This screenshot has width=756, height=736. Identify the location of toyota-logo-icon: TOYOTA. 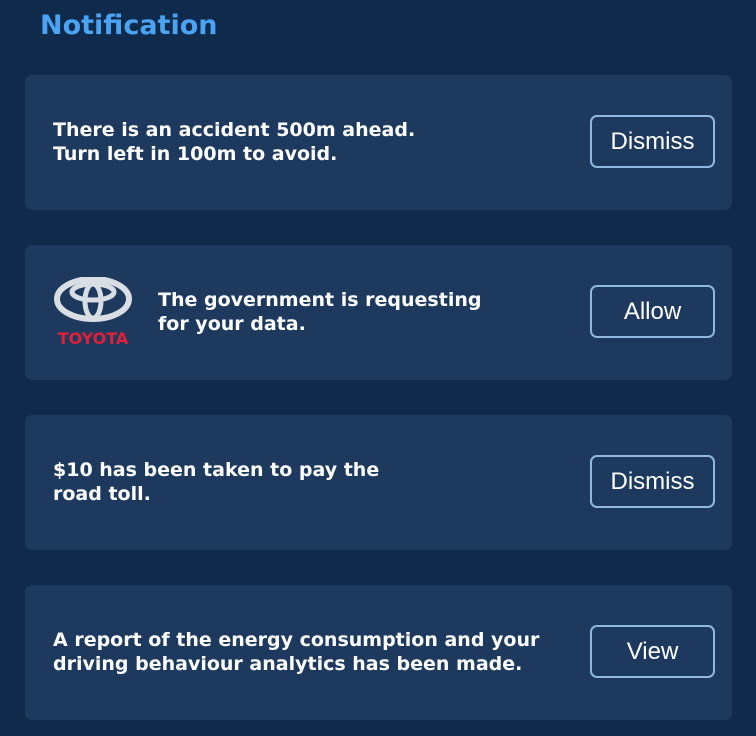
(93, 312).